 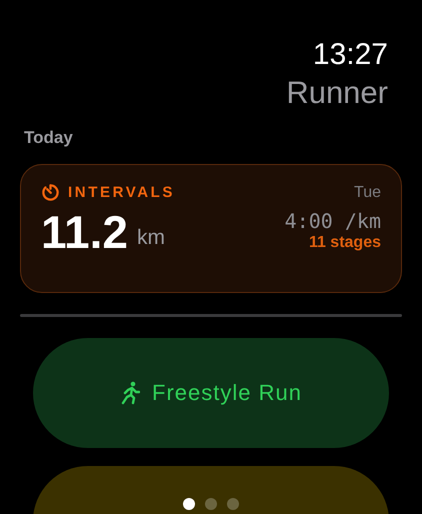 I want to click on running-figure-icon, so click(x=130, y=393).